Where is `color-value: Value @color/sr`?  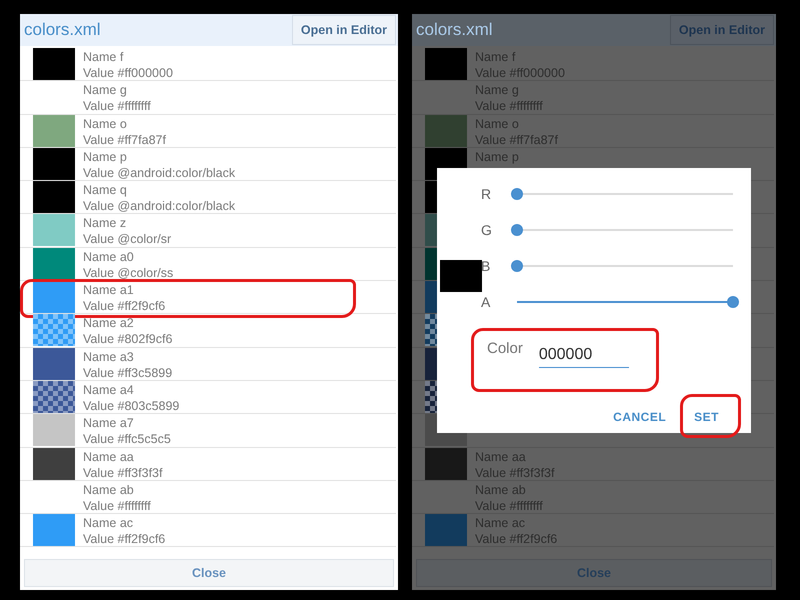 color-value: Value @color/sr is located at coordinates (127, 239).